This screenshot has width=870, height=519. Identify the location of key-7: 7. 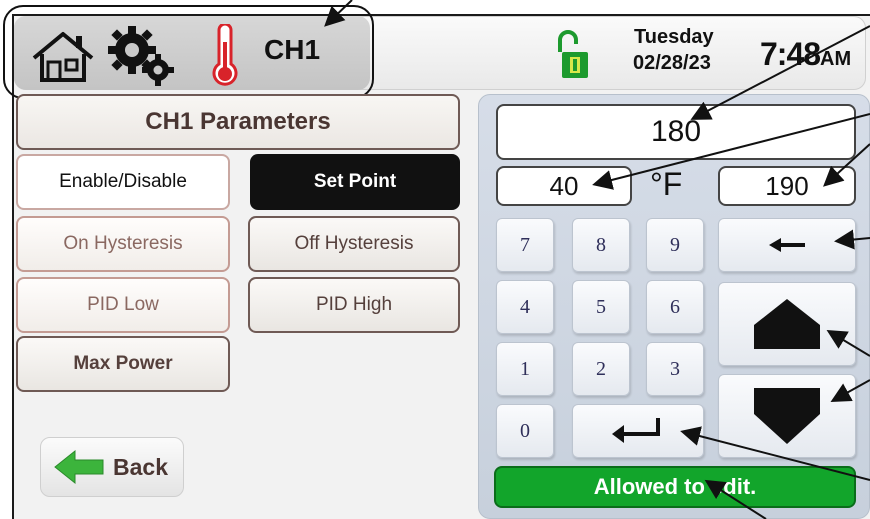
(525, 245).